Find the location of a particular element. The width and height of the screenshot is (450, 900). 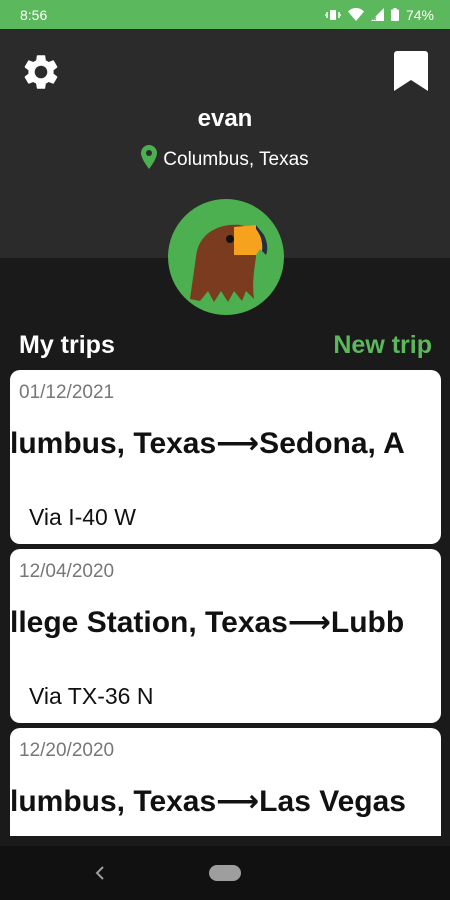

status-icons: 74% is located at coordinates (379, 14).